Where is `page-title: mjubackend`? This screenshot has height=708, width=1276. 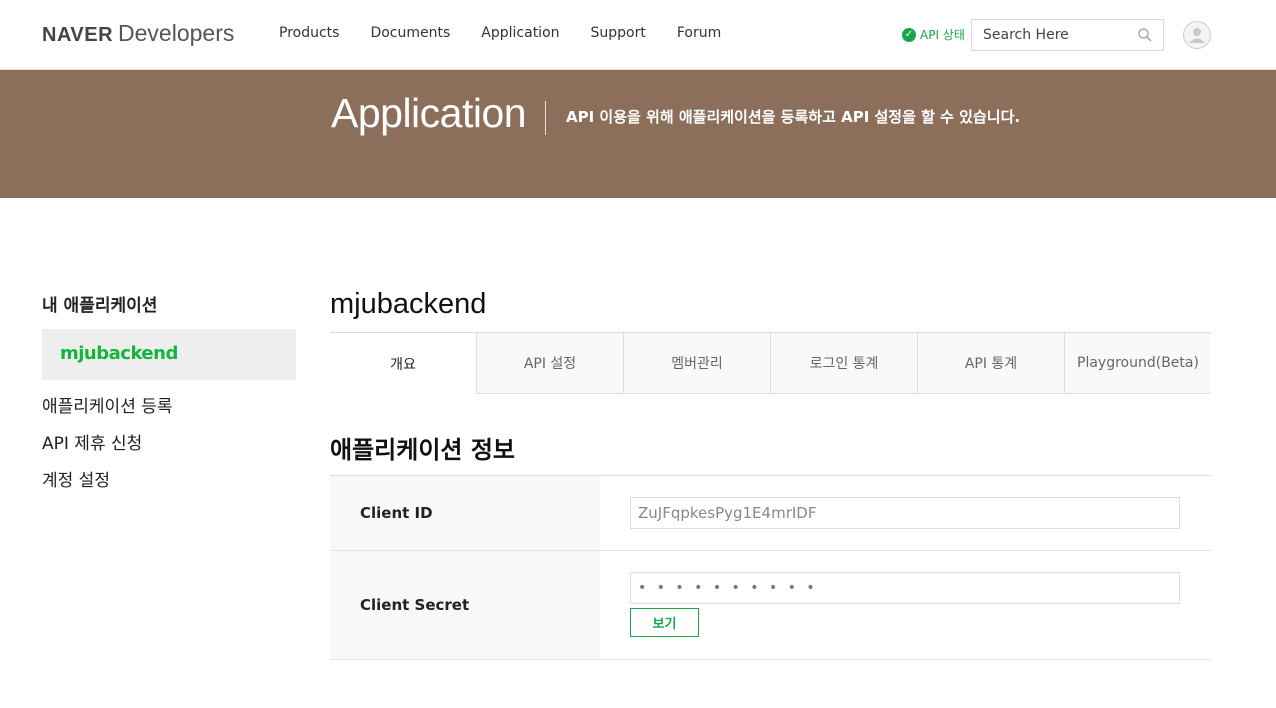
page-title: mjubackend is located at coordinates (408, 304).